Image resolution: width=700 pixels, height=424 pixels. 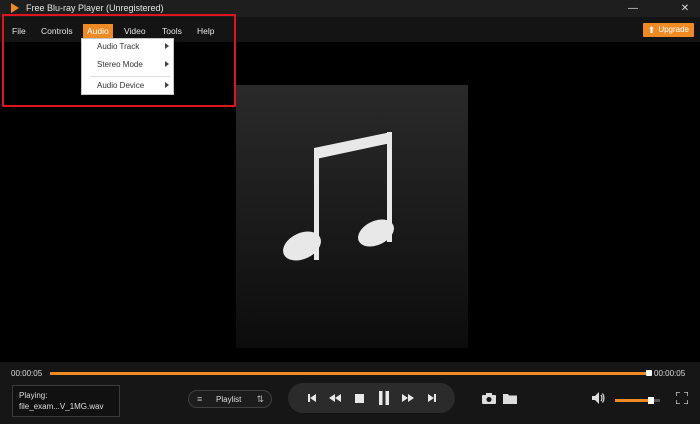 I want to click on volume-icon, so click(x=598, y=398).